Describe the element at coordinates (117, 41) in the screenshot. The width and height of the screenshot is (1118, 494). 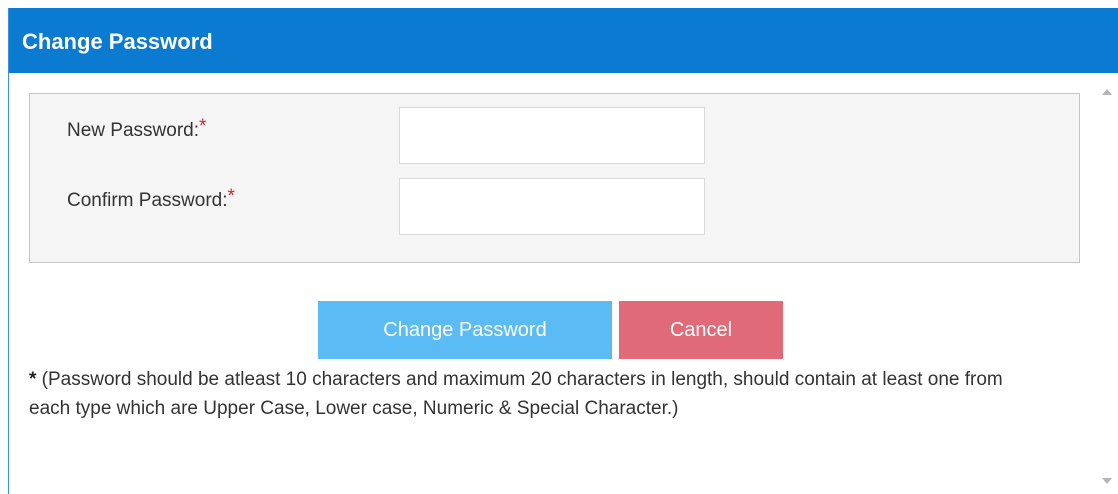
I see `dialog-title: Change Password` at that location.